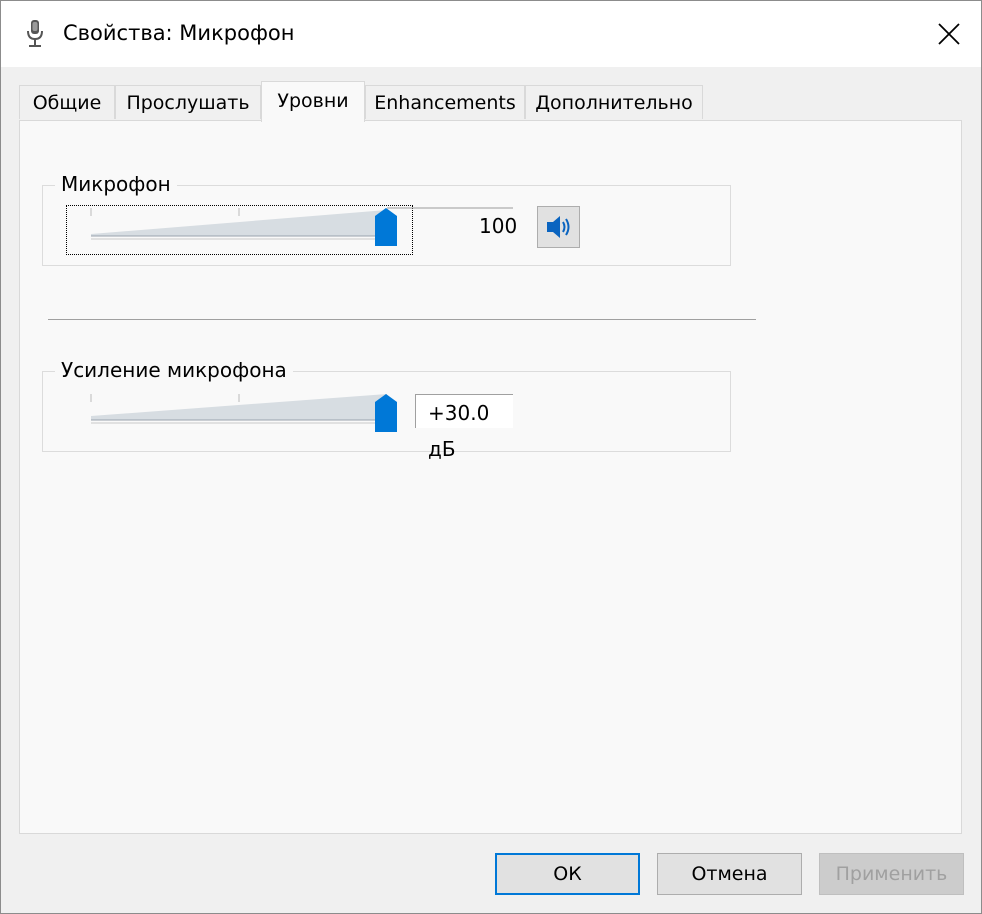 This screenshot has height=914, width=982. I want to click on tab-levels: Уровни, so click(313, 101).